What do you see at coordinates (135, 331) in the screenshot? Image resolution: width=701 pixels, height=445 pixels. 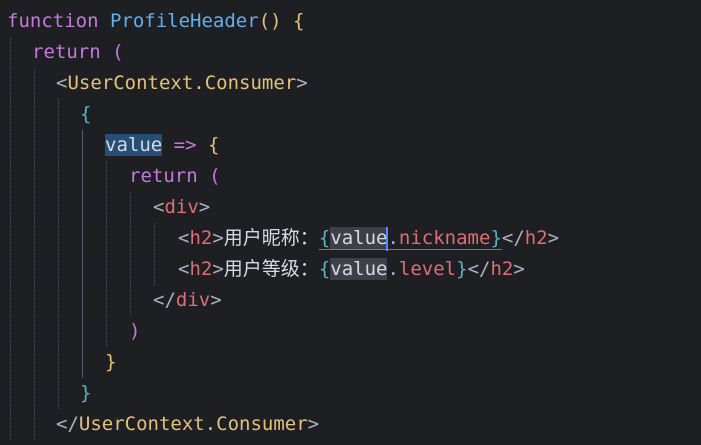 I see `code-text: )` at bounding box center [135, 331].